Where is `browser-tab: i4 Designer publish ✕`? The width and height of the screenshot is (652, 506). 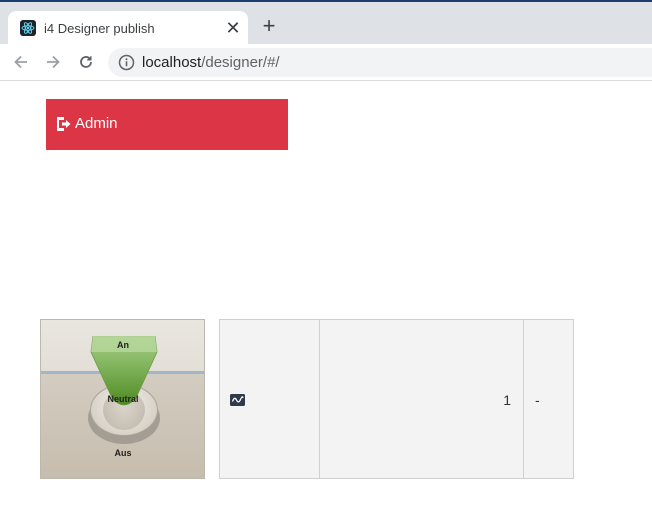 browser-tab: i4 Designer publish ✕ is located at coordinates (128, 28).